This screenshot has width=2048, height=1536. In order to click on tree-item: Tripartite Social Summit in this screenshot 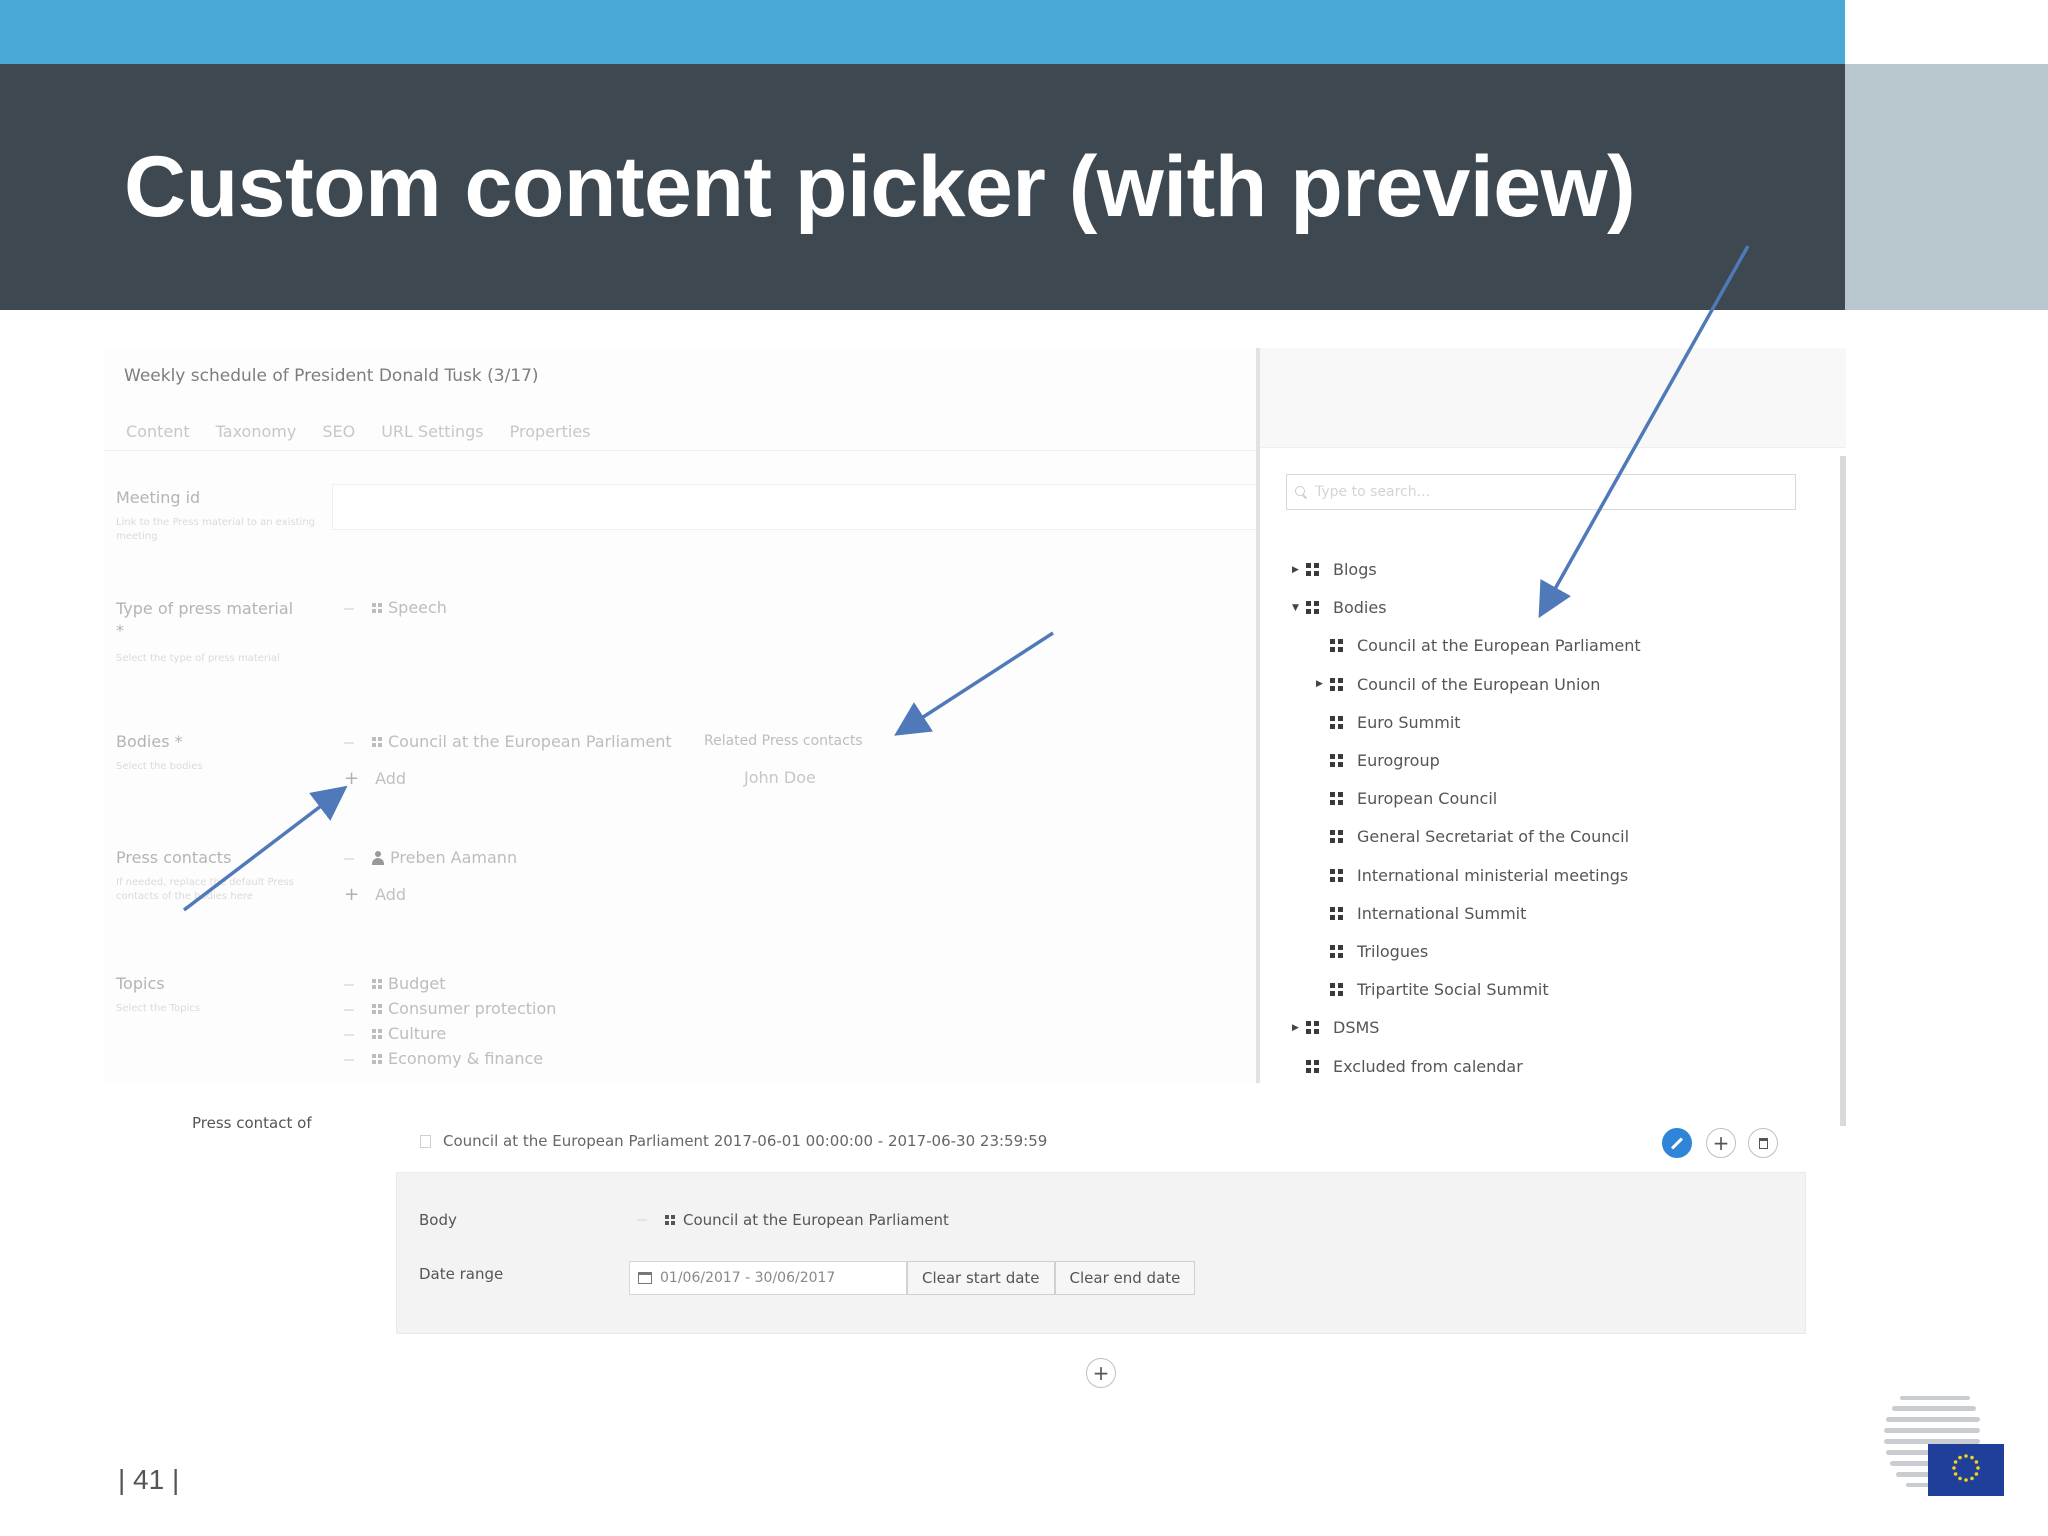, I will do `click(1432, 989)`.